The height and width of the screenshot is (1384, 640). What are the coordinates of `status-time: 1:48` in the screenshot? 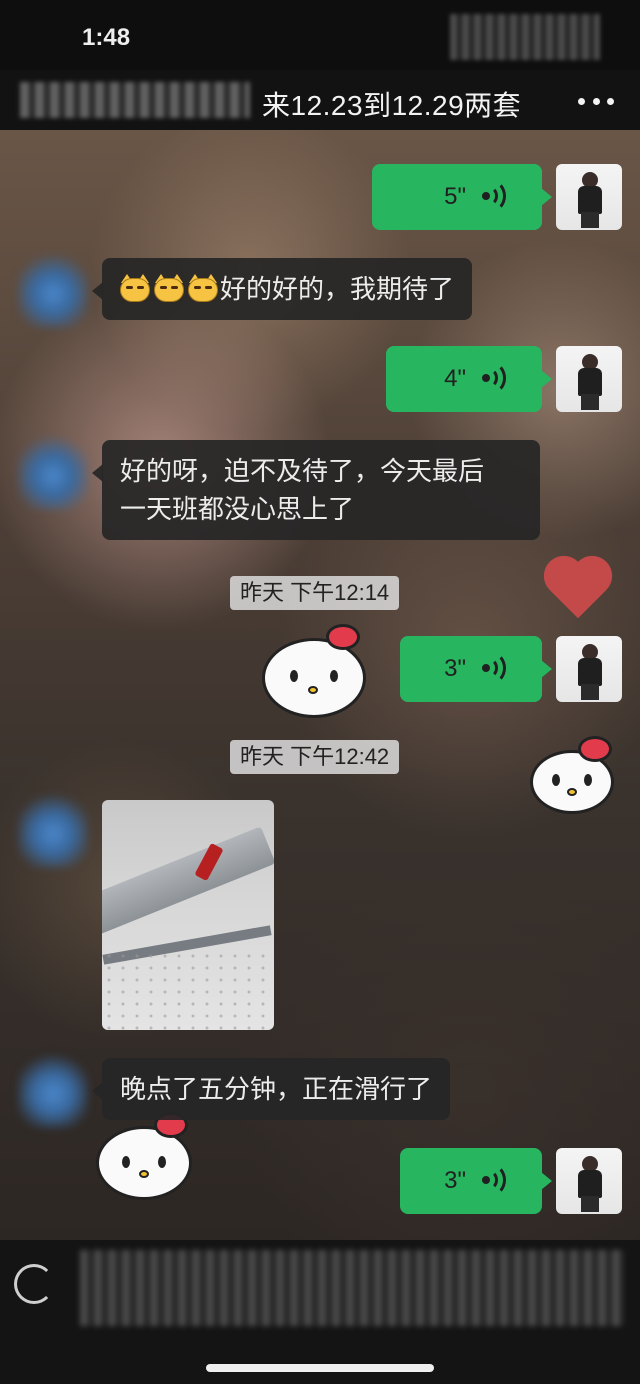 It's located at (106, 37).